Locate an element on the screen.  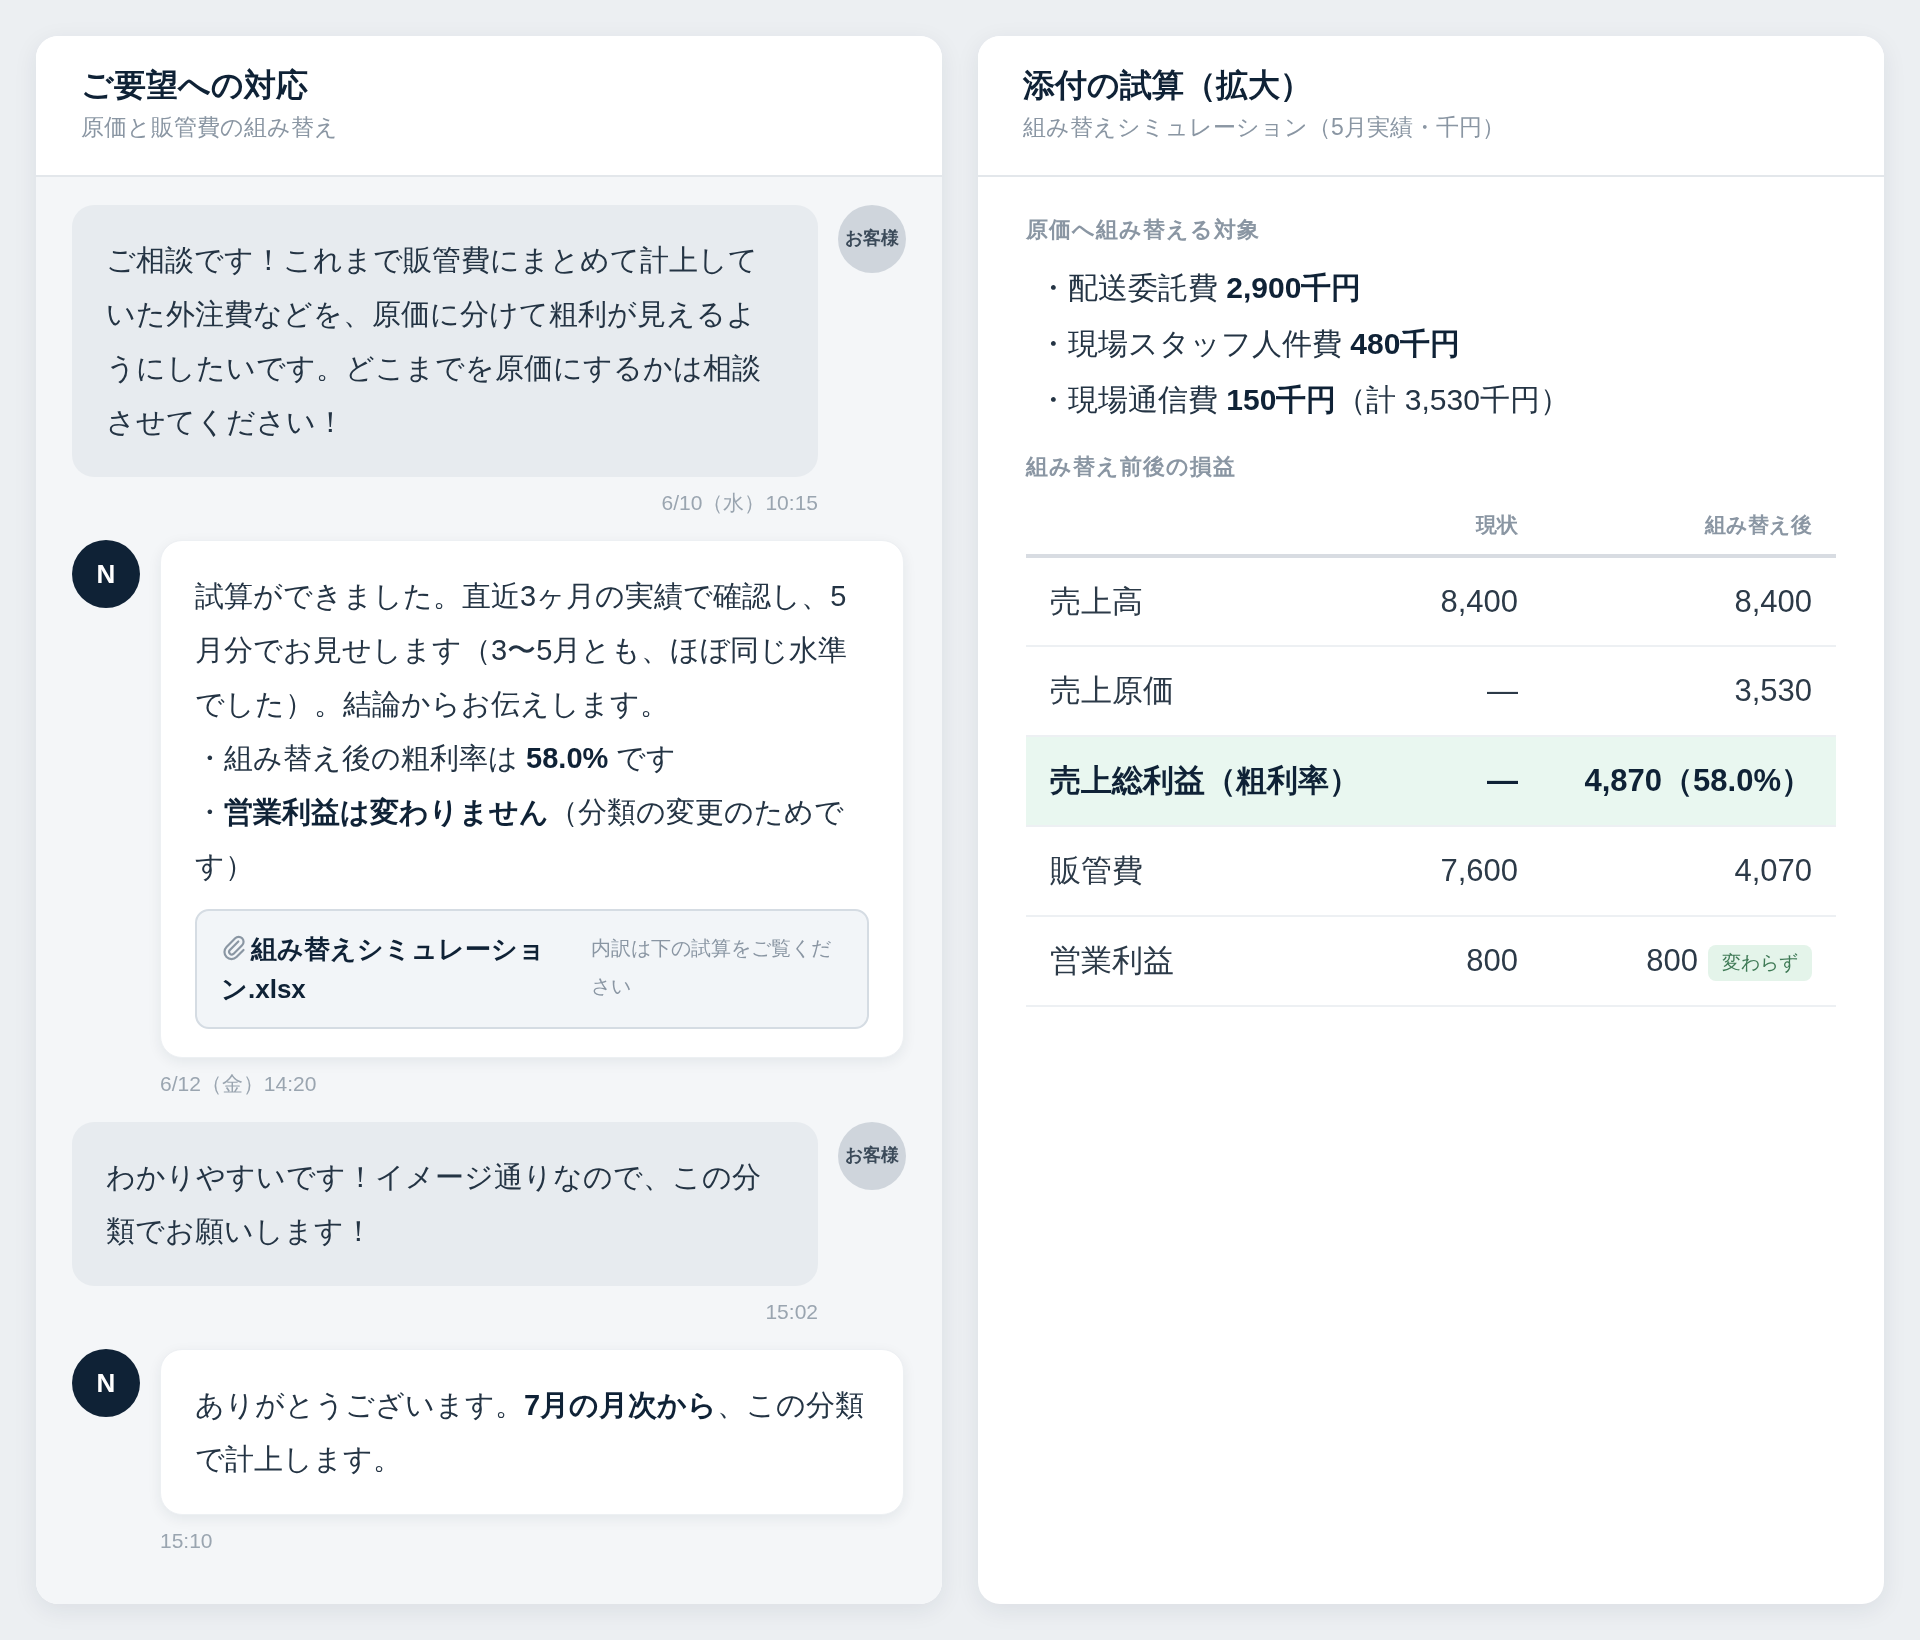
section-heading: 原価へ組み替える対象 is located at coordinates (1143, 229).